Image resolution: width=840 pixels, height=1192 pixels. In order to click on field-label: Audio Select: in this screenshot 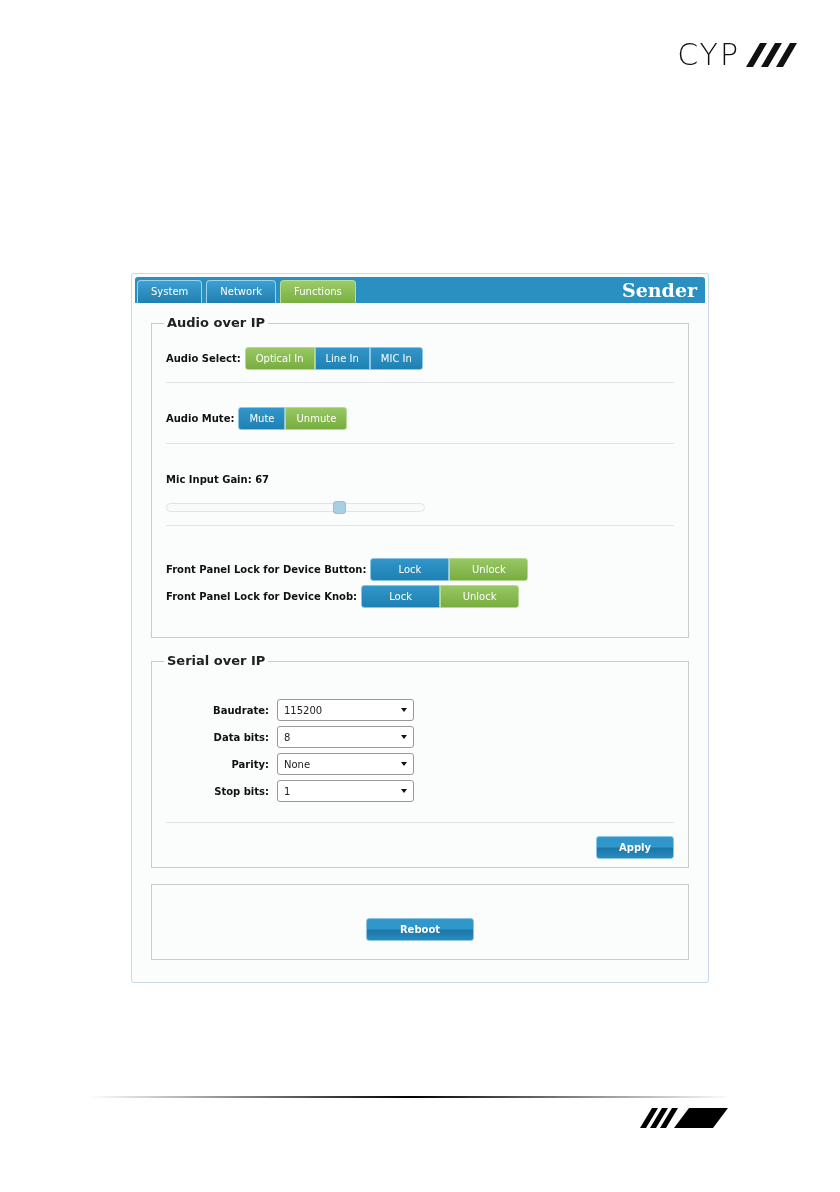, I will do `click(203, 359)`.